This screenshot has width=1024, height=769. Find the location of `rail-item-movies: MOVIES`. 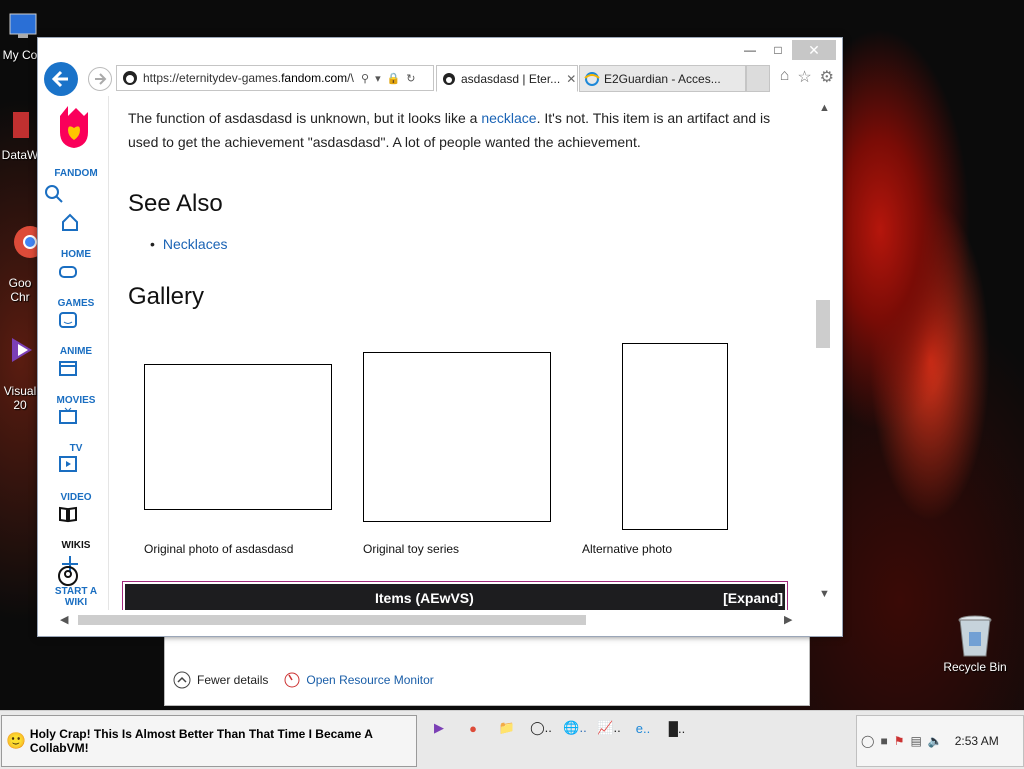

rail-item-movies: MOVIES is located at coordinates (76, 400).